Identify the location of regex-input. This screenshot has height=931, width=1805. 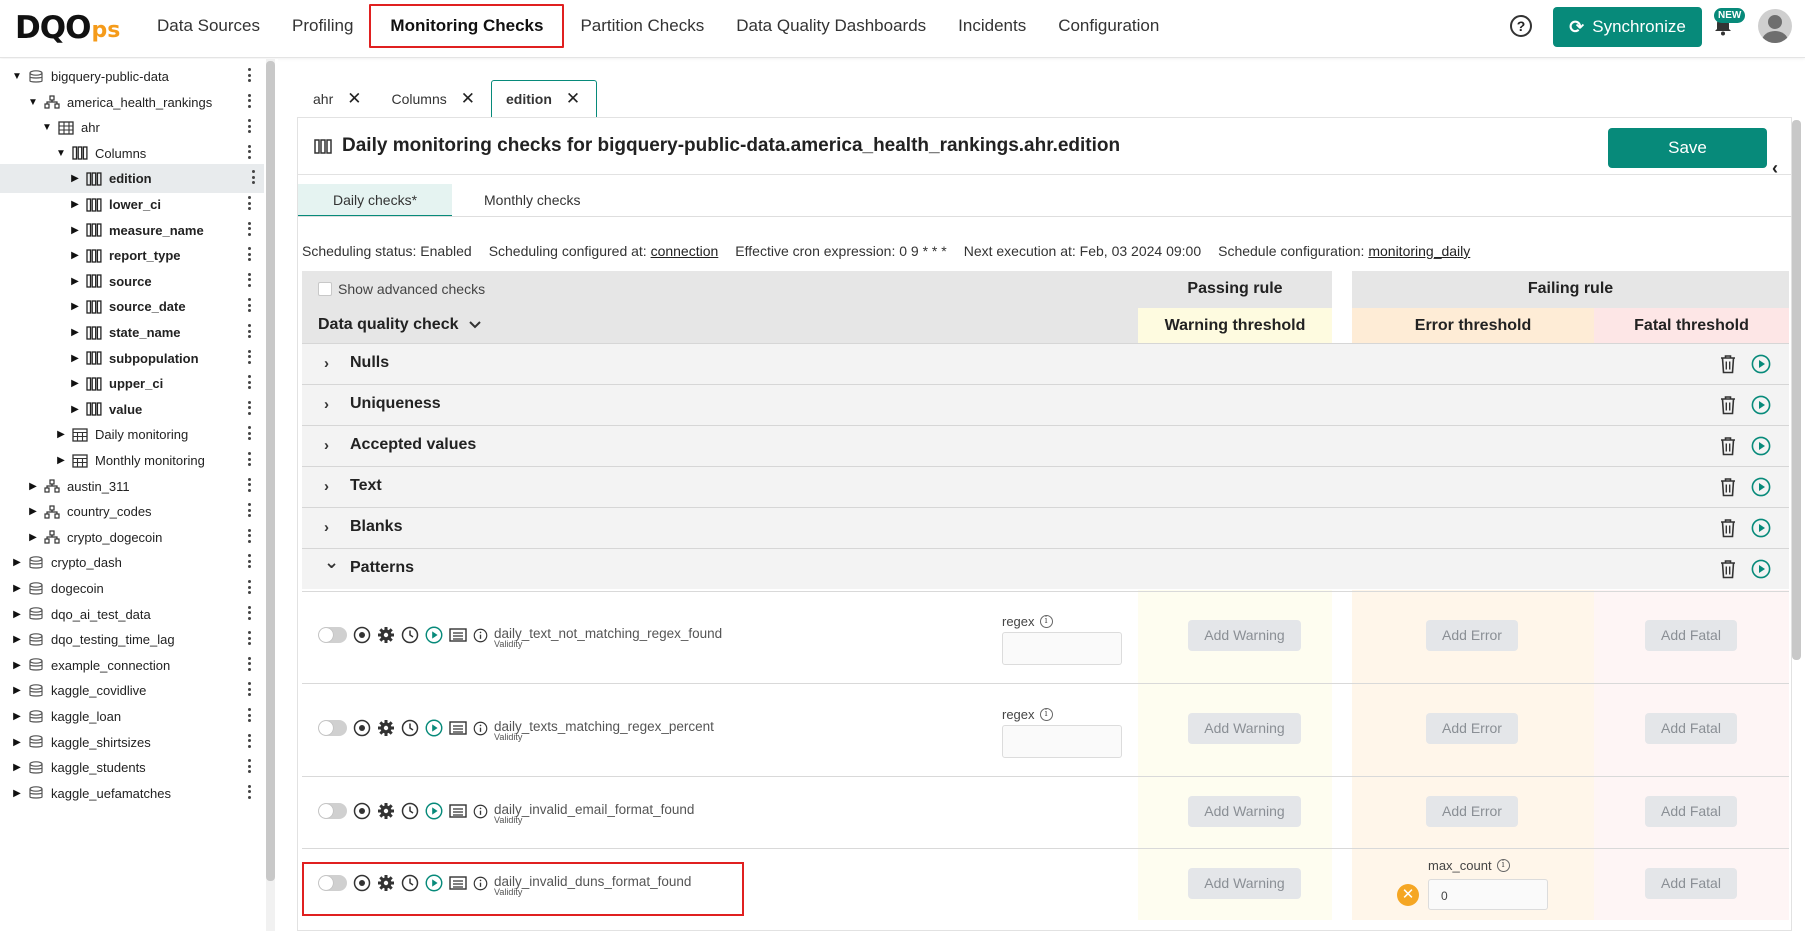
(1062, 648).